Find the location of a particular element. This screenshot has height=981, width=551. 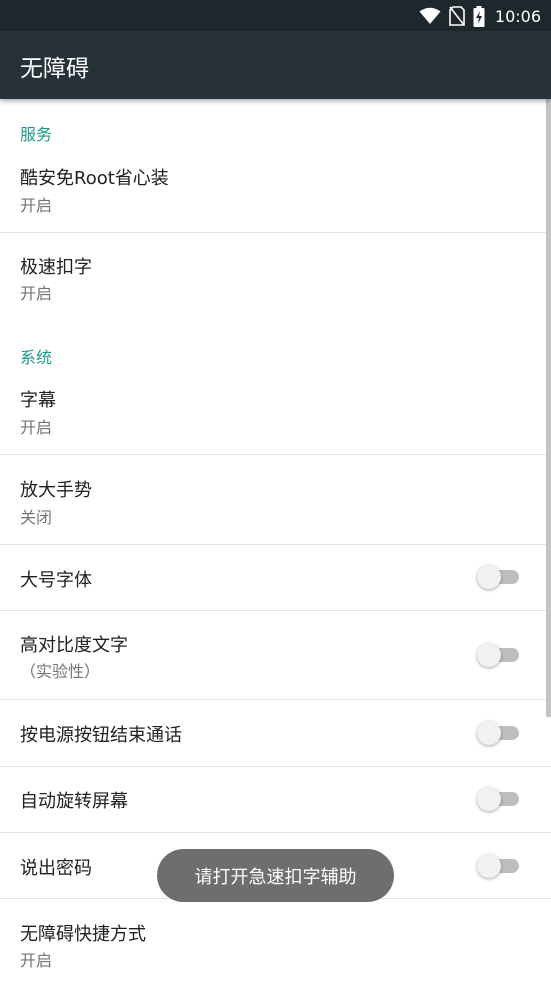

speak-passwords-switch is located at coordinates (499, 866).